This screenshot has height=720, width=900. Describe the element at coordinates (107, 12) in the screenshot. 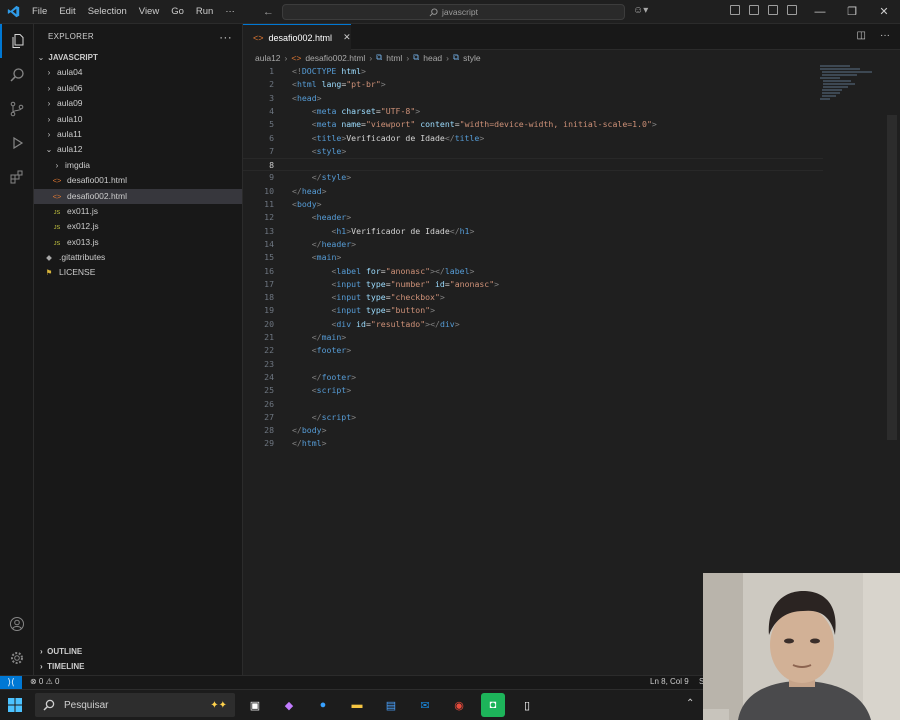

I see `menu-selection: Selection` at that location.